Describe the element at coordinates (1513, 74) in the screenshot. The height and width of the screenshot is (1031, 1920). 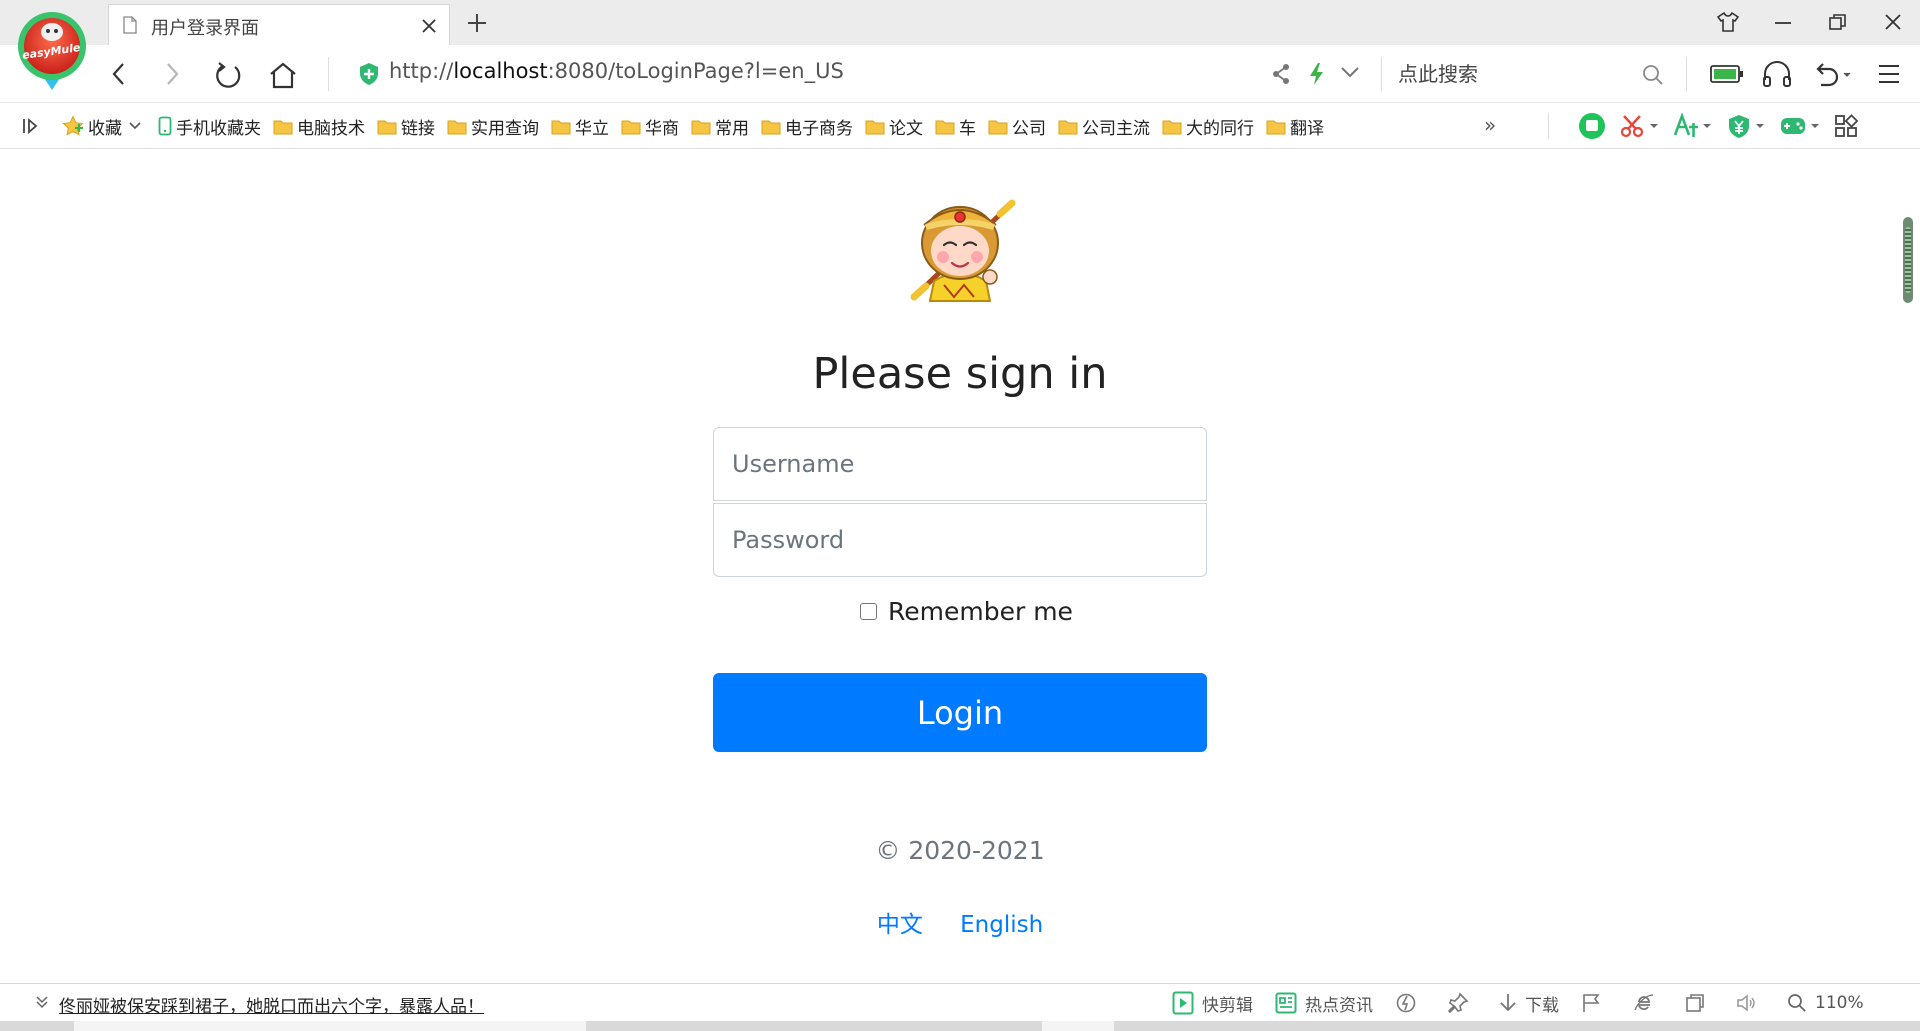
I see `search-input` at that location.